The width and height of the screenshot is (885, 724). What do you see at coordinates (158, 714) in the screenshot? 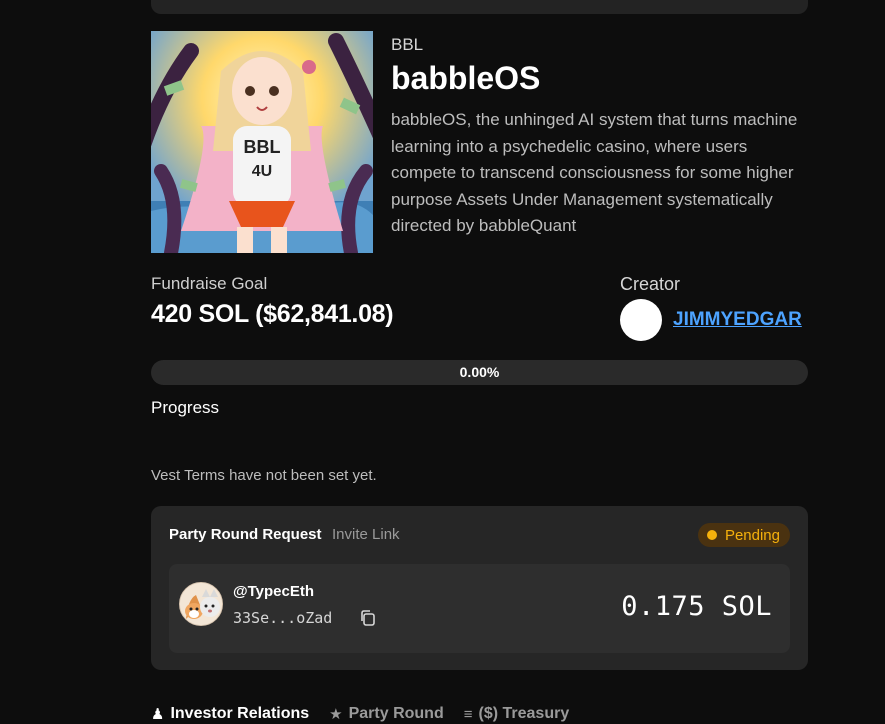
I see `people-icon: ♟` at bounding box center [158, 714].